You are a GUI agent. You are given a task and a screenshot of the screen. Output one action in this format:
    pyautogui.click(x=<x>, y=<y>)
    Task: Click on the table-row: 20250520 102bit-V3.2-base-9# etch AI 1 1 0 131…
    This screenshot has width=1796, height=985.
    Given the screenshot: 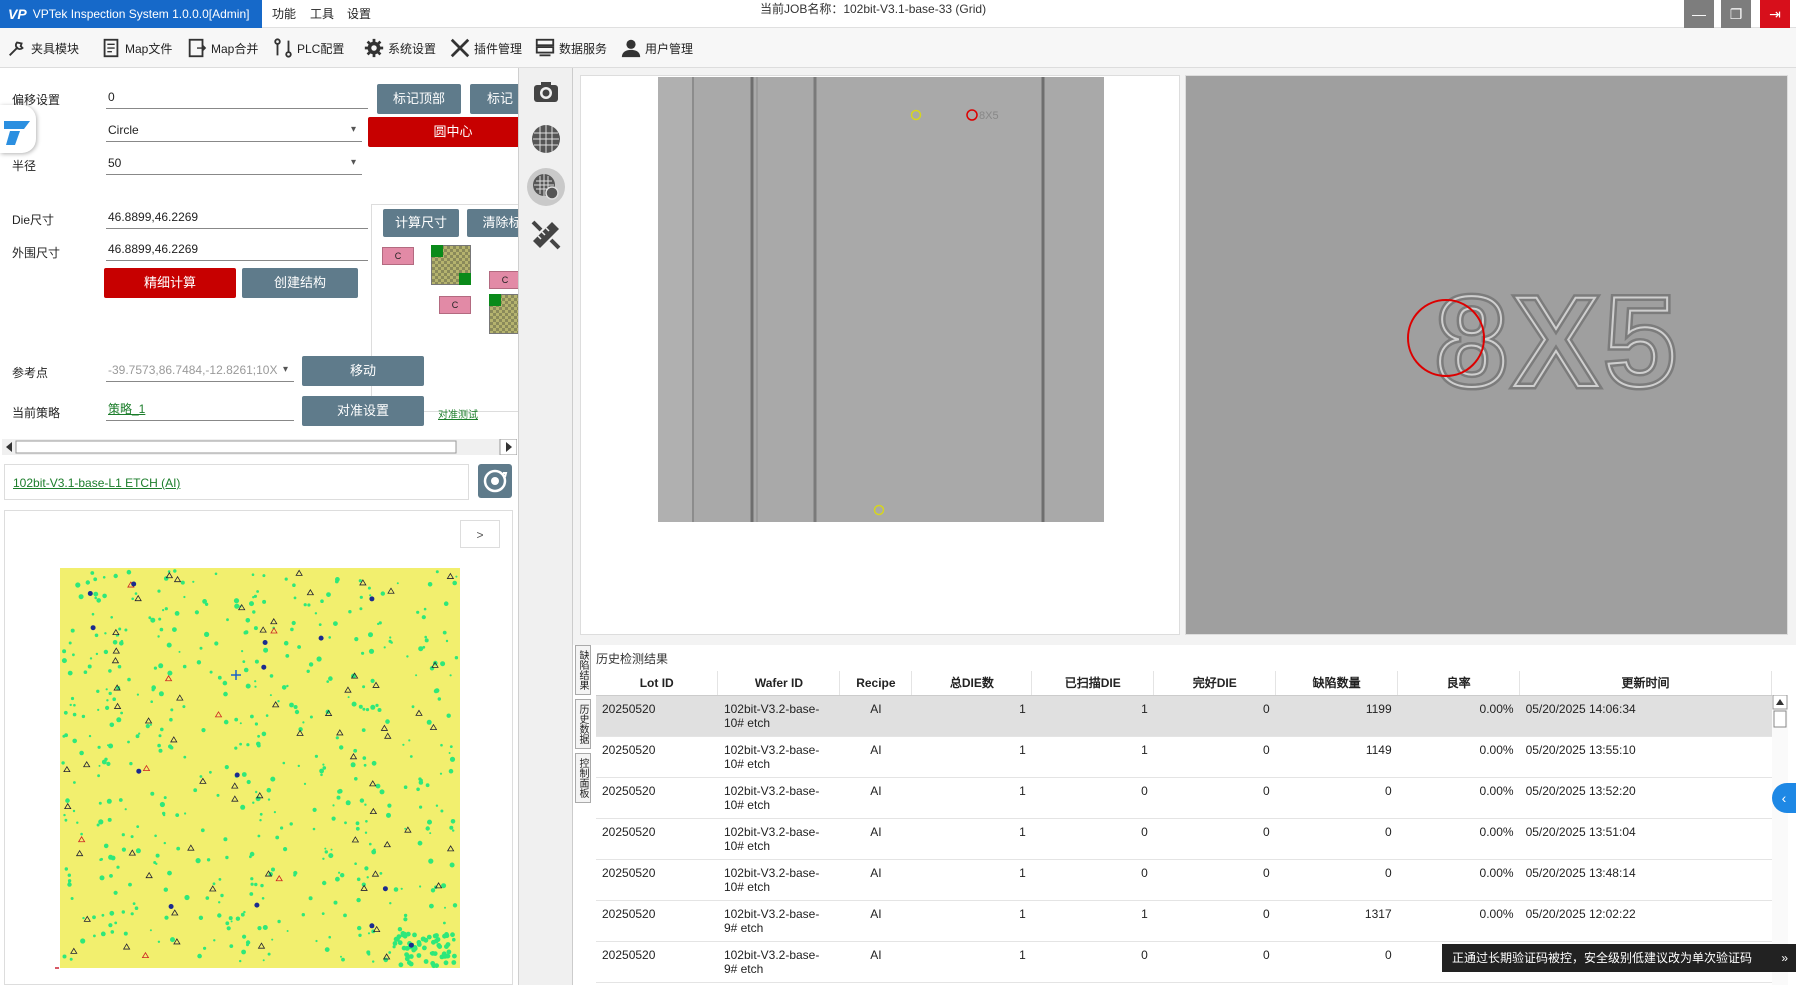 What is the action you would take?
    pyautogui.click(x=1184, y=921)
    